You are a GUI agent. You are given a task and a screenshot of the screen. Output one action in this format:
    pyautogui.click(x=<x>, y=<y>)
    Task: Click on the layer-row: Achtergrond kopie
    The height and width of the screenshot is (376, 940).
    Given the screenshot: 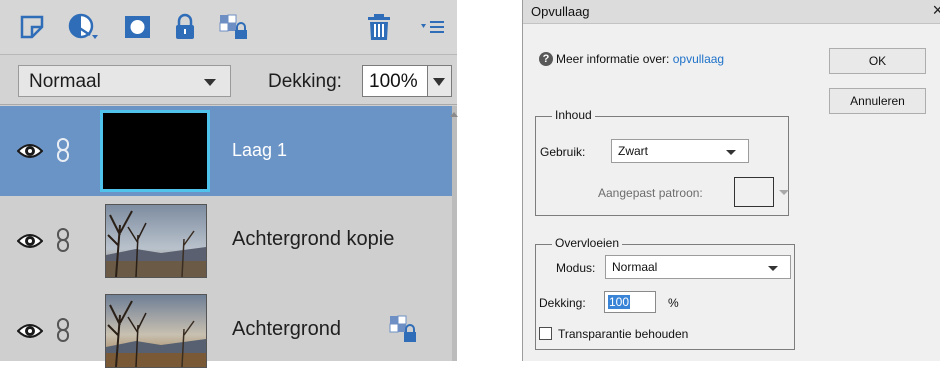 What is the action you would take?
    pyautogui.click(x=226, y=241)
    